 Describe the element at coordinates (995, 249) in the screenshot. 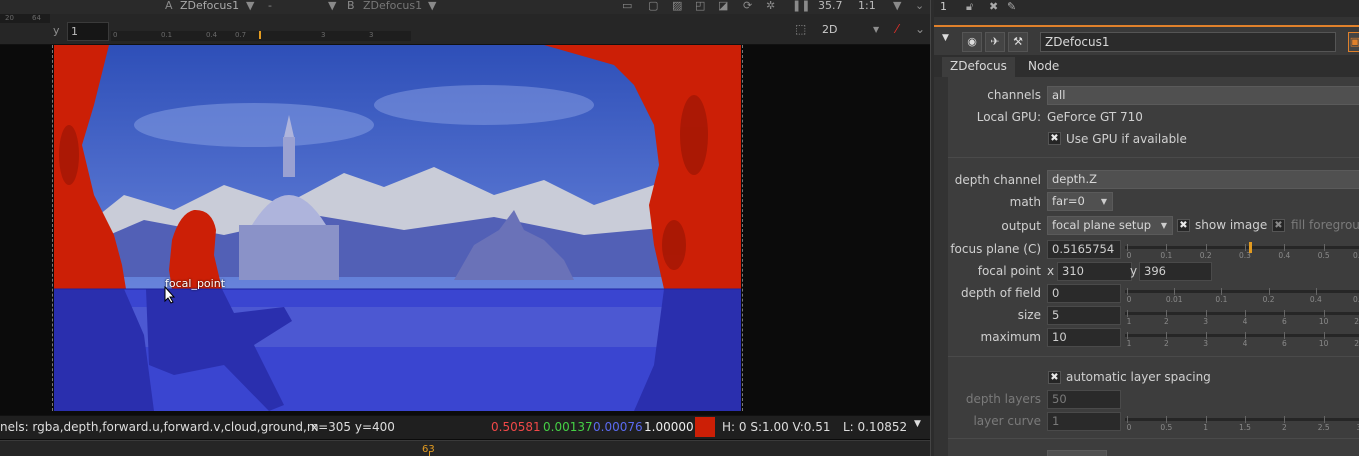

I see `focus-plane-label: focus plane (C)` at that location.